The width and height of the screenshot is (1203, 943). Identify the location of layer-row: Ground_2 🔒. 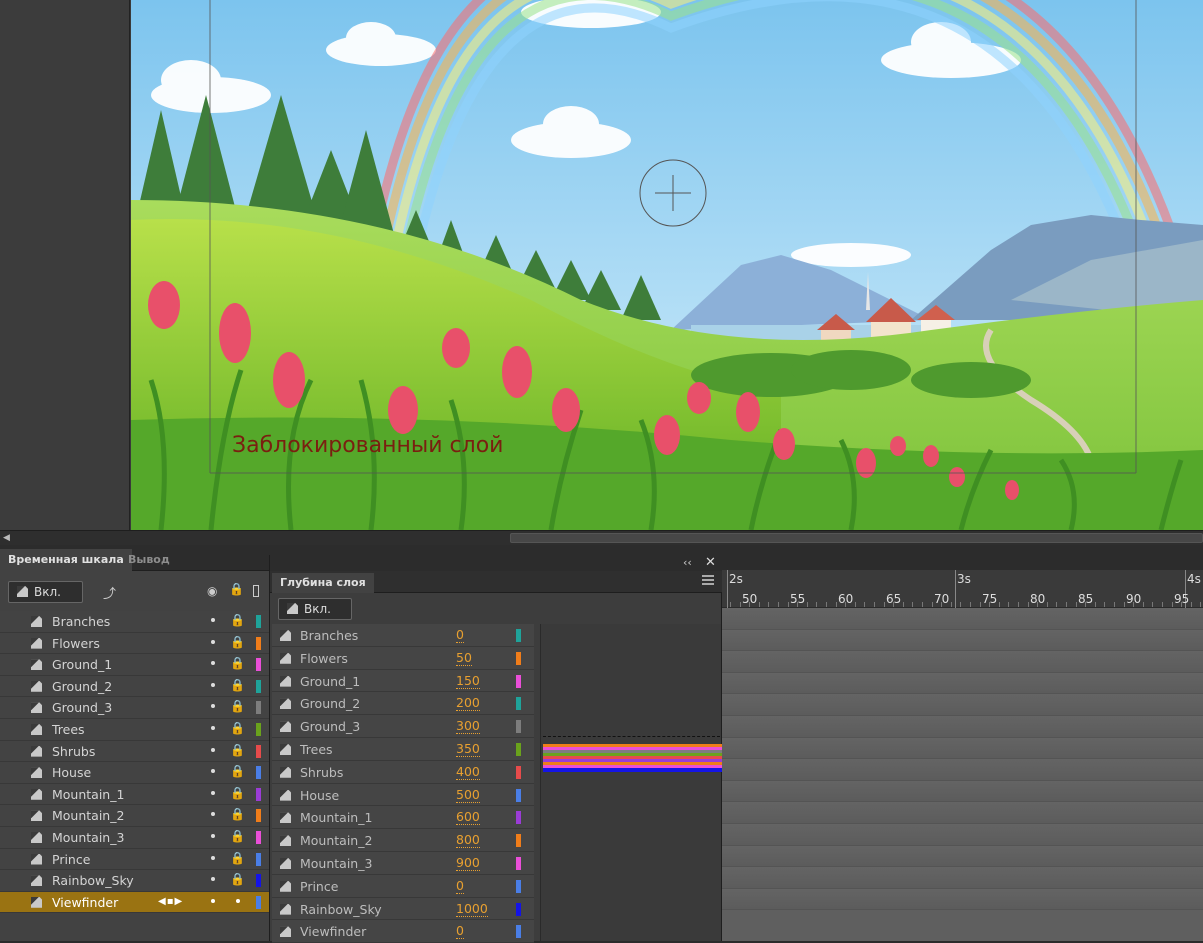
(135, 686).